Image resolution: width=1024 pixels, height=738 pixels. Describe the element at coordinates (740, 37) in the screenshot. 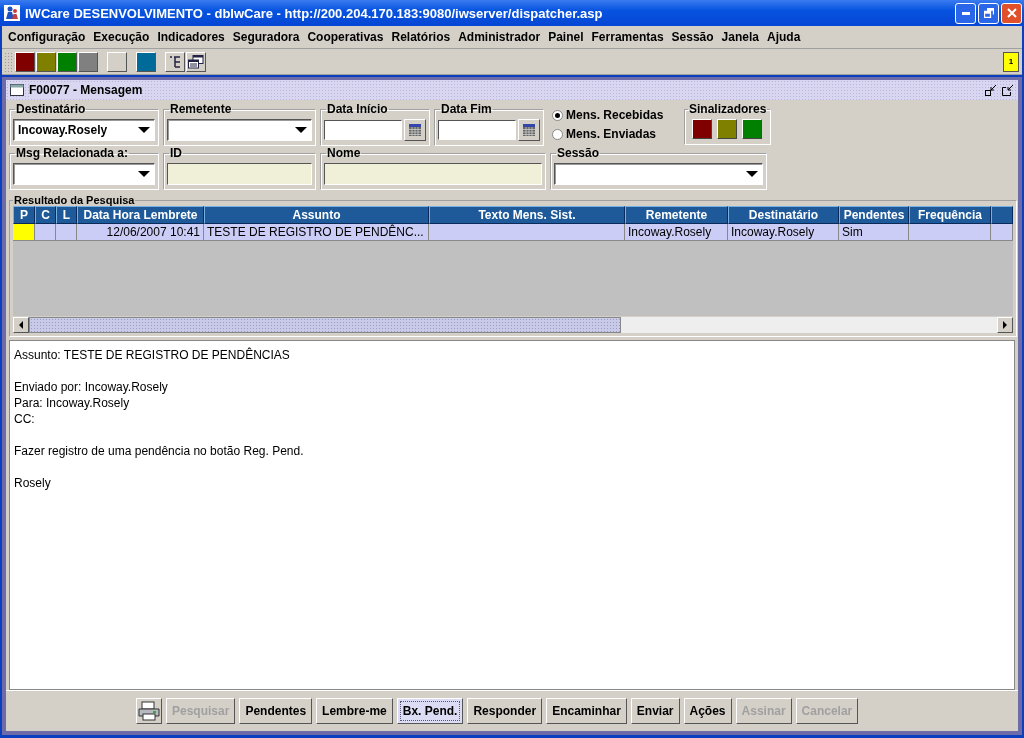

I see `menu-item: Janela` at that location.